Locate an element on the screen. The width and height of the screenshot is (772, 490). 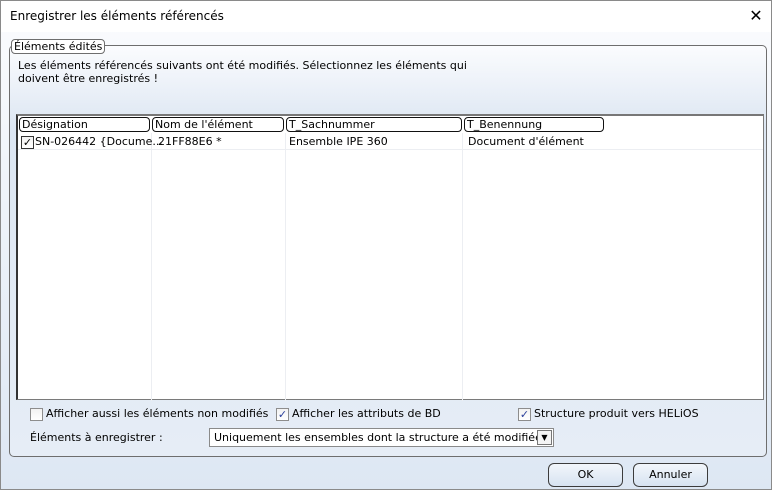
close-icon: ✕ is located at coordinates (756, 16).